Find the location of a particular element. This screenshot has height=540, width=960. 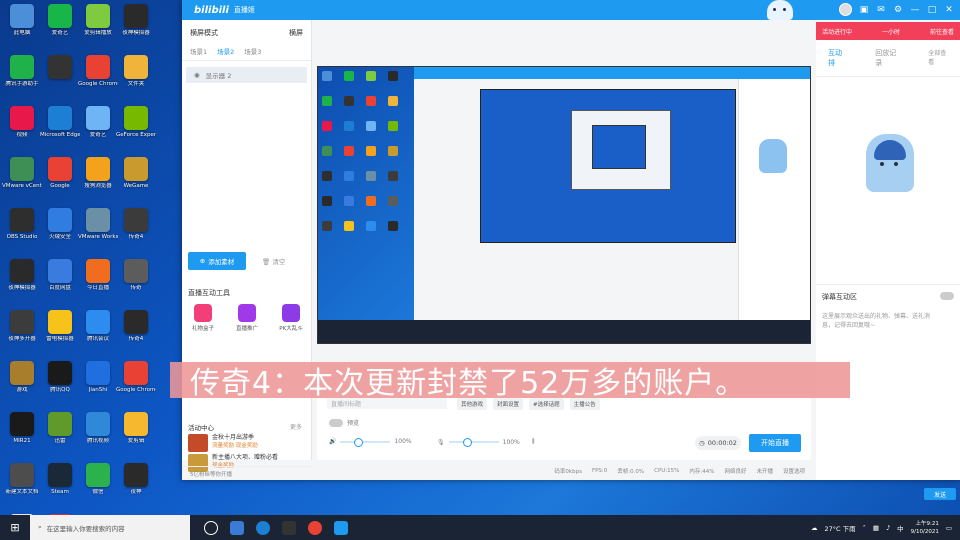

desktop-icon: Microsoft Edge is located at coordinates (60, 132).